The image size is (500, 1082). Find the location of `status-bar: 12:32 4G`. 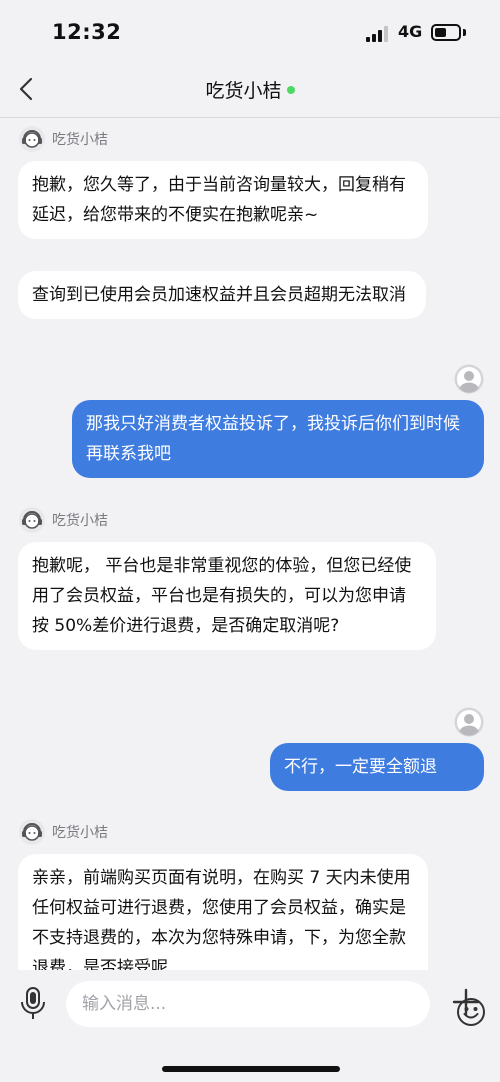

status-bar: 12:32 4G is located at coordinates (250, 31).